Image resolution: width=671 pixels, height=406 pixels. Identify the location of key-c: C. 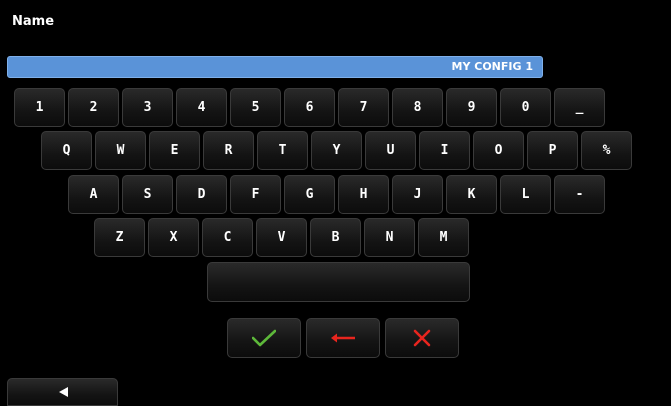
(227, 237).